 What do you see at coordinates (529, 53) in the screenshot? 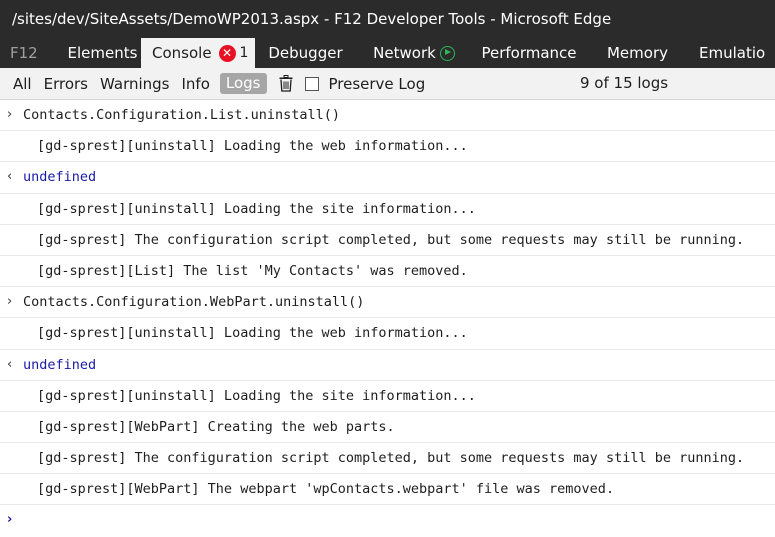
I see `tab-performance: Performance` at bounding box center [529, 53].